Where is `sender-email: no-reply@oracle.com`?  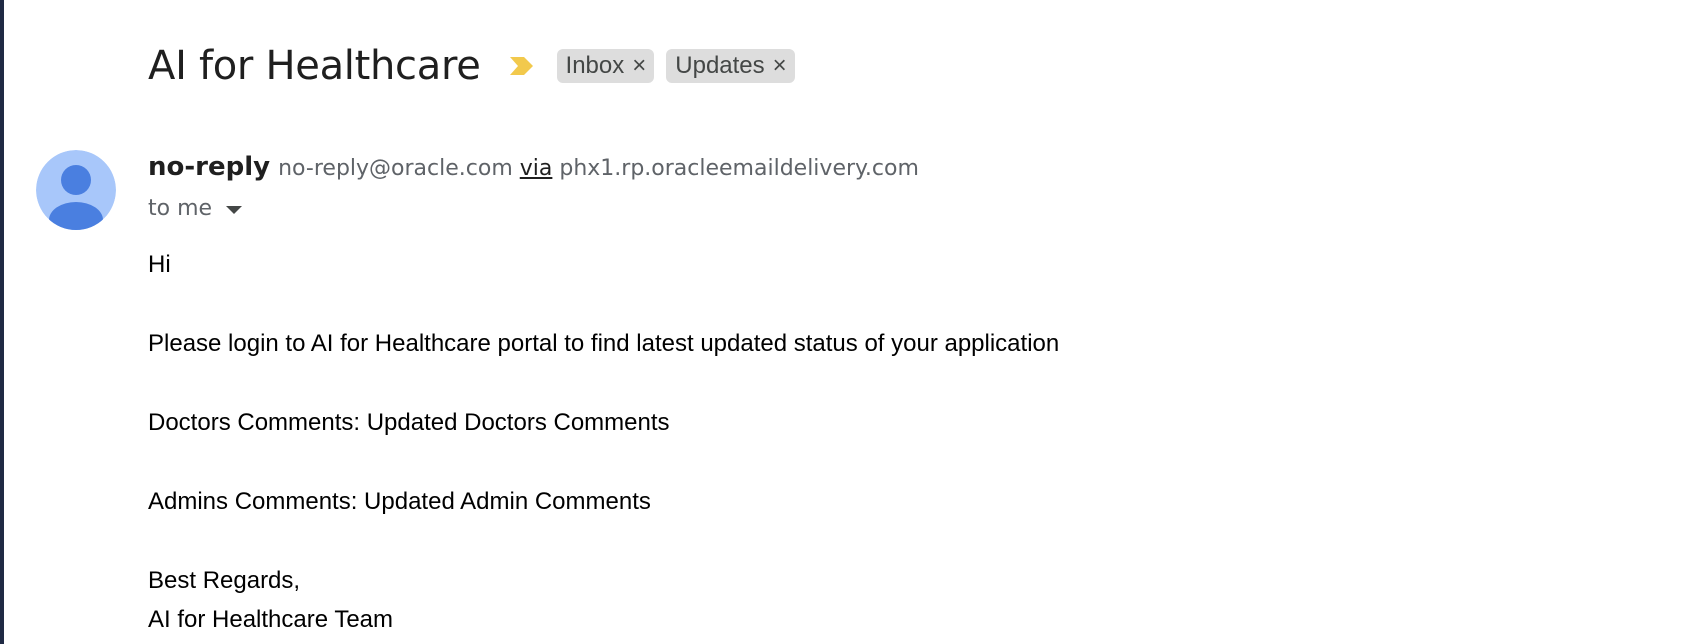 sender-email: no-reply@oracle.com is located at coordinates (395, 168).